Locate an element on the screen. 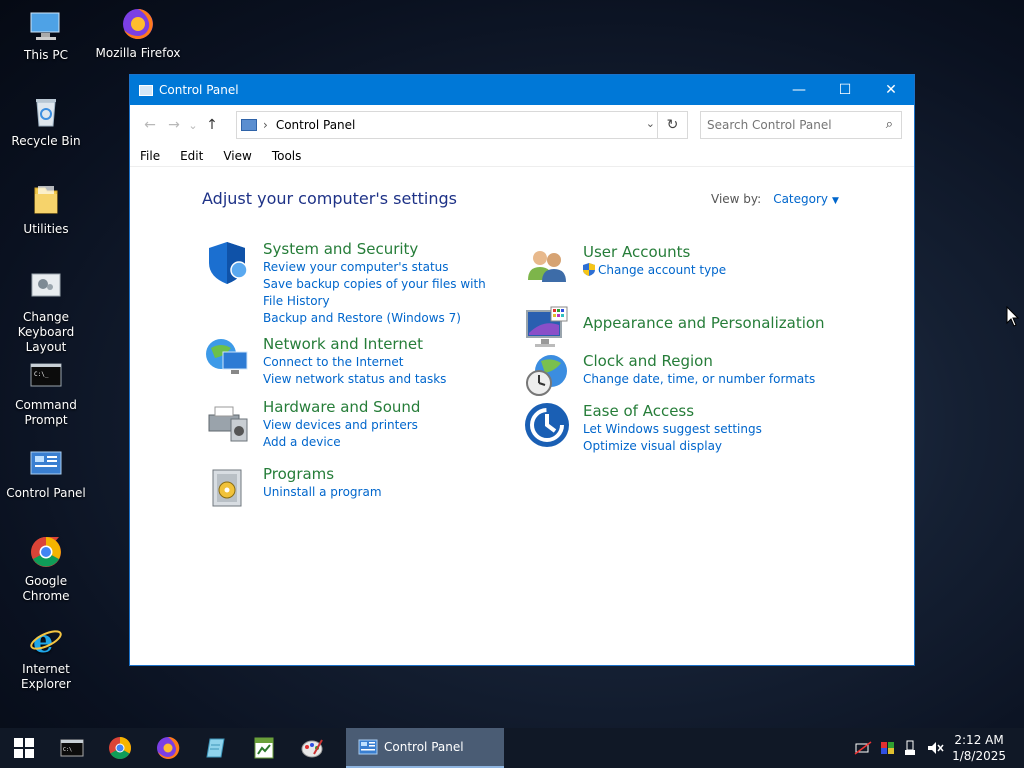 The height and width of the screenshot is (768, 1024). window-title: Control Panel is located at coordinates (199, 90).